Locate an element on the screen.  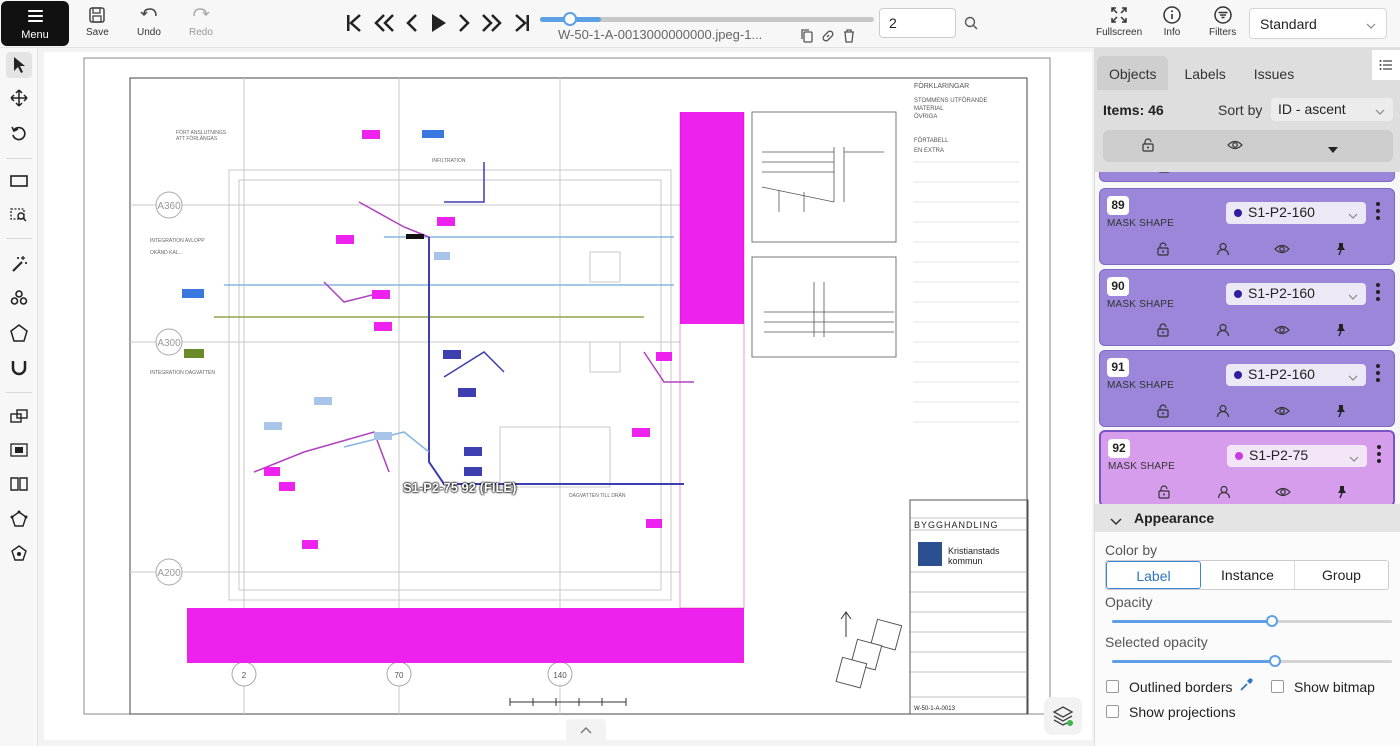
play-icon is located at coordinates (438, 25).